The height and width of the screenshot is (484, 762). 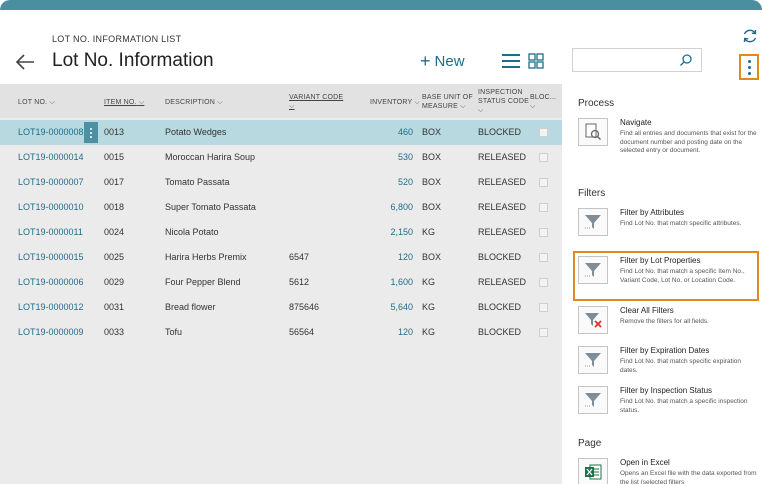 What do you see at coordinates (114, 282) in the screenshot?
I see `item-no-cell: 0029` at bounding box center [114, 282].